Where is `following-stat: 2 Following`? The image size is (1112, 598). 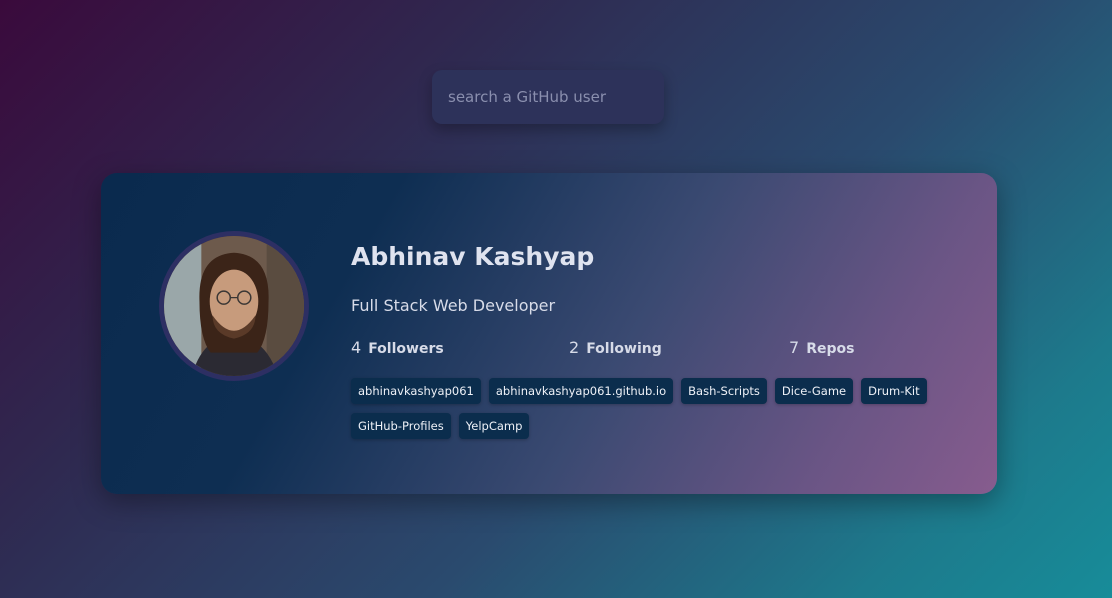 following-stat: 2 Following is located at coordinates (615, 347).